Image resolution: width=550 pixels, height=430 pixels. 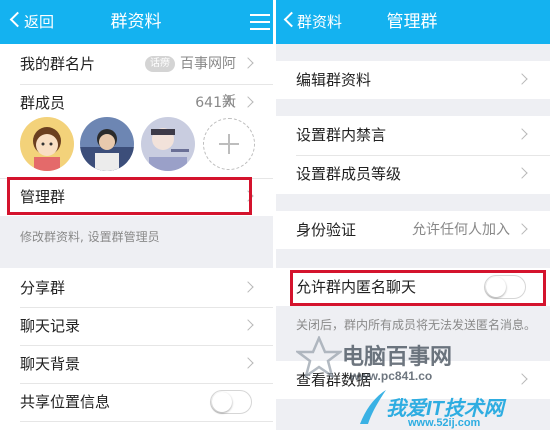 I want to click on share-group-row: 分享群, so click(x=136, y=288).